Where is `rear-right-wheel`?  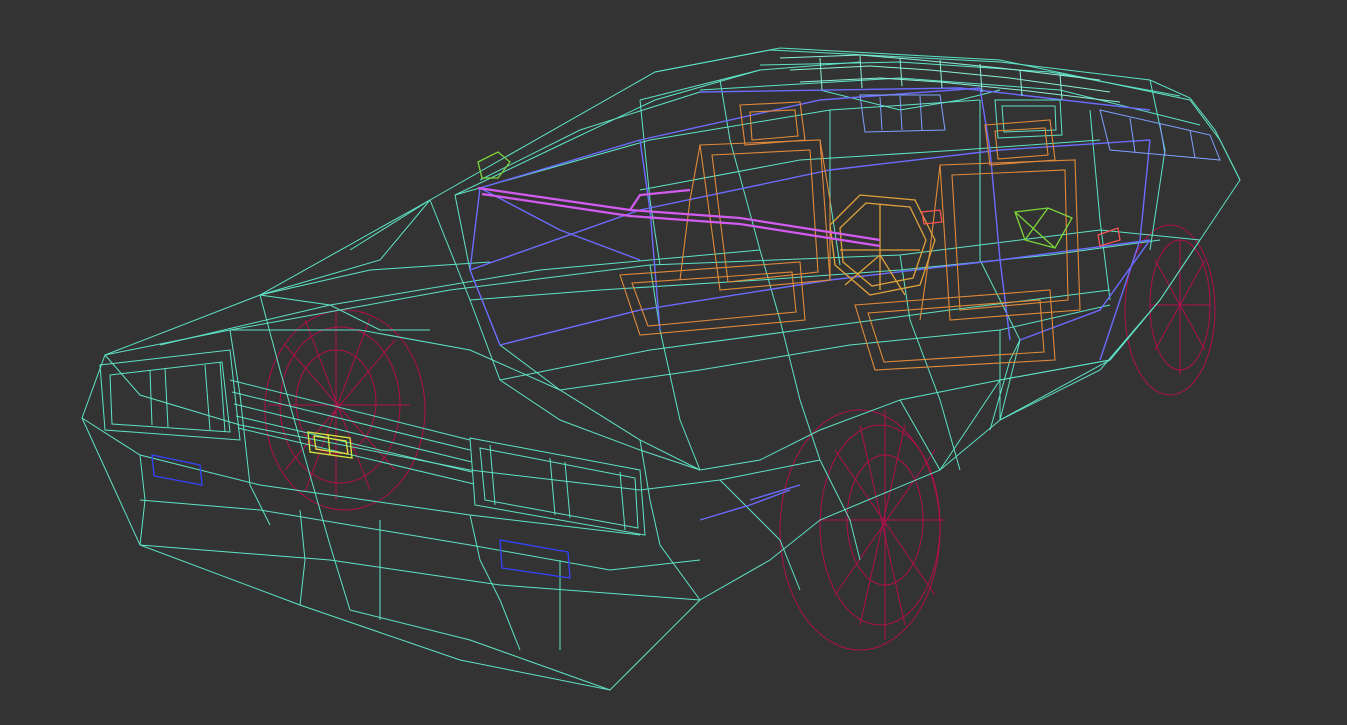
rear-right-wheel is located at coordinates (1170, 310).